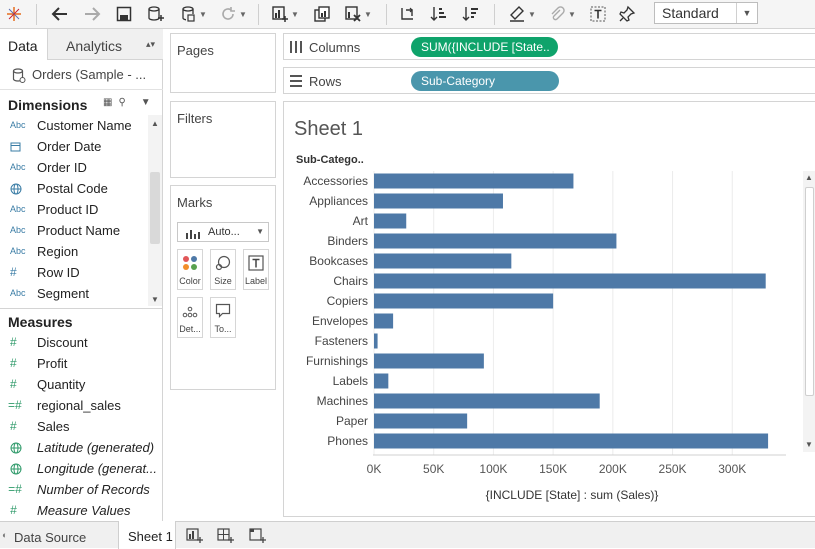 The image size is (815, 549). What do you see at coordinates (40, 322) in the screenshot?
I see `measures-title: Measures` at bounding box center [40, 322].